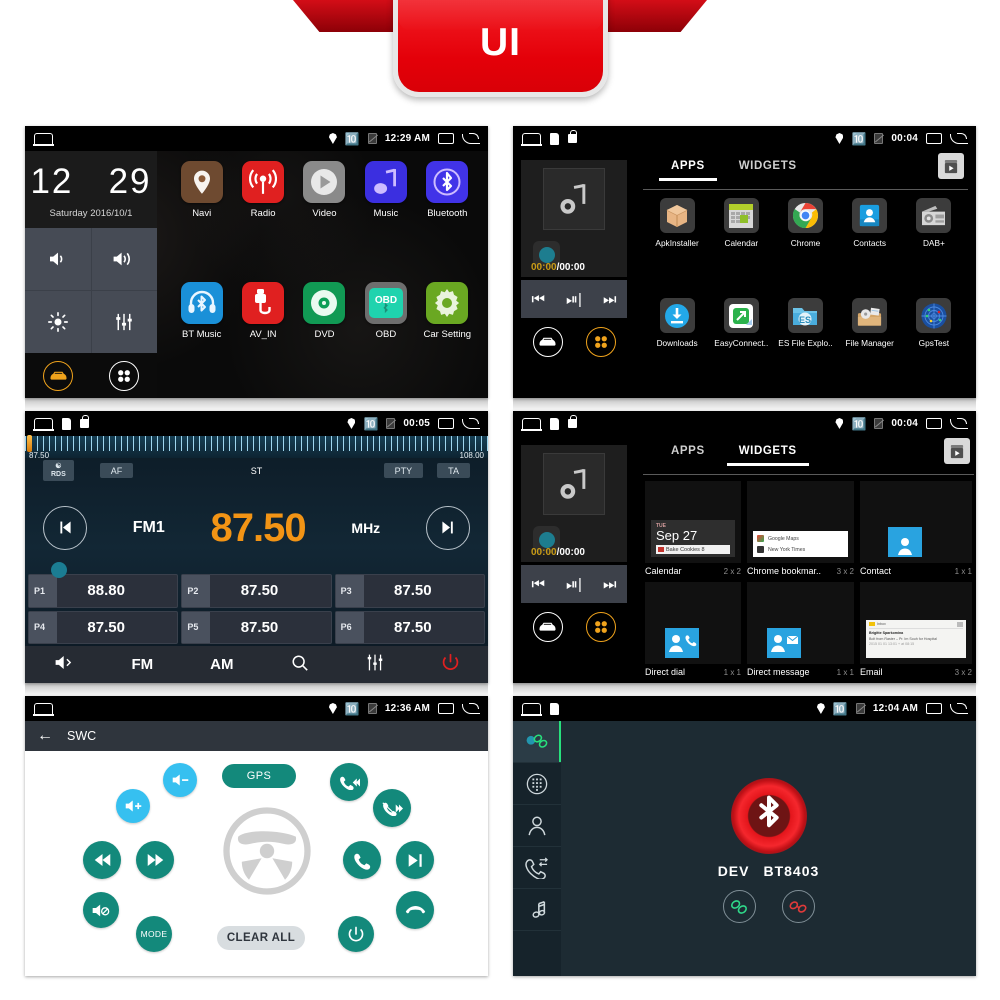  Describe the element at coordinates (324, 340) in the screenshot. I see `home-app-dvd: DVD` at that location.